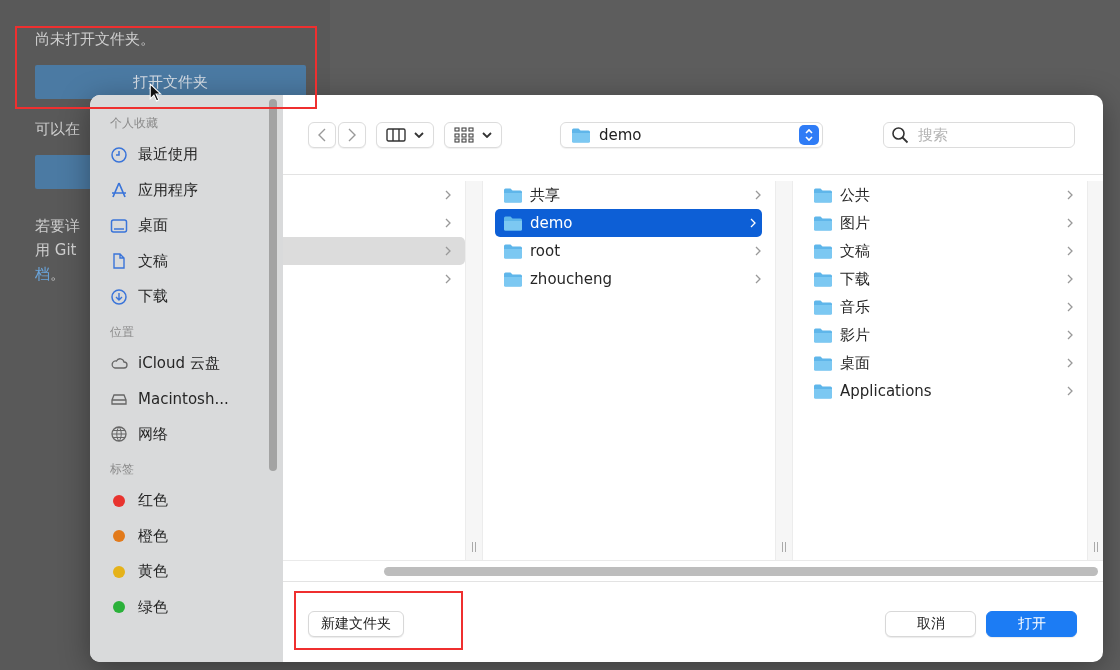 The image size is (1120, 670). Describe the element at coordinates (95, 40) in the screenshot. I see `status-text: 尚未打开文件夹。` at that location.